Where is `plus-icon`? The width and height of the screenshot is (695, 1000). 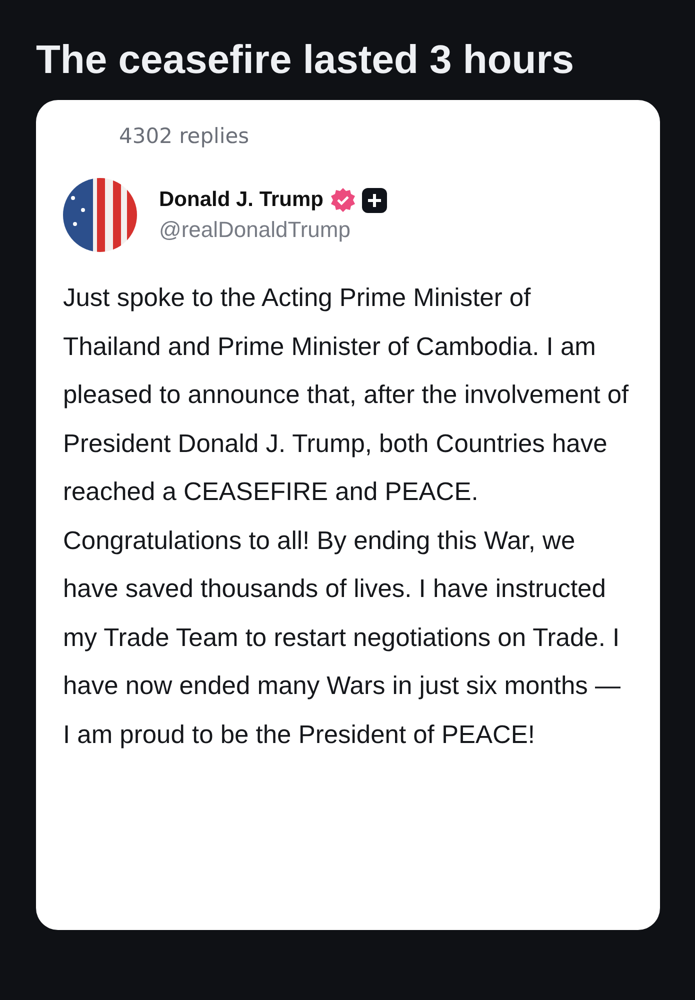
plus-icon is located at coordinates (374, 200).